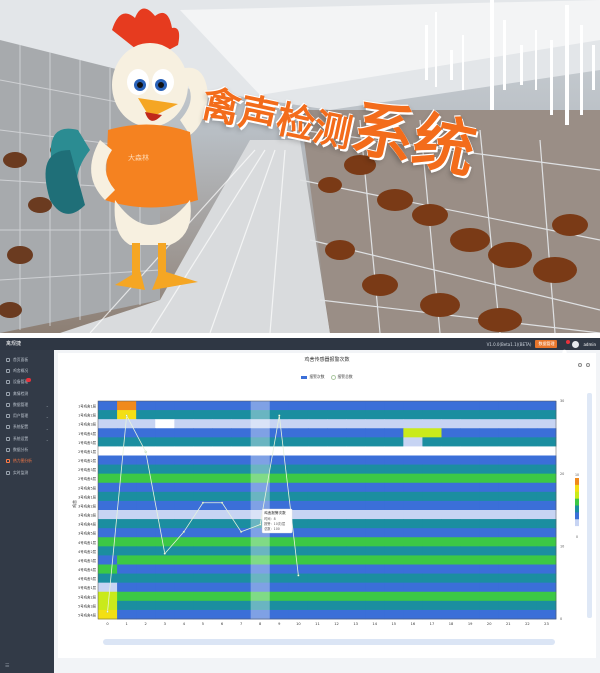 This screenshot has width=600, height=673. Describe the element at coordinates (27, 461) in the screenshot. I see `sidebar-item-heatmap: 热力图分析` at that location.